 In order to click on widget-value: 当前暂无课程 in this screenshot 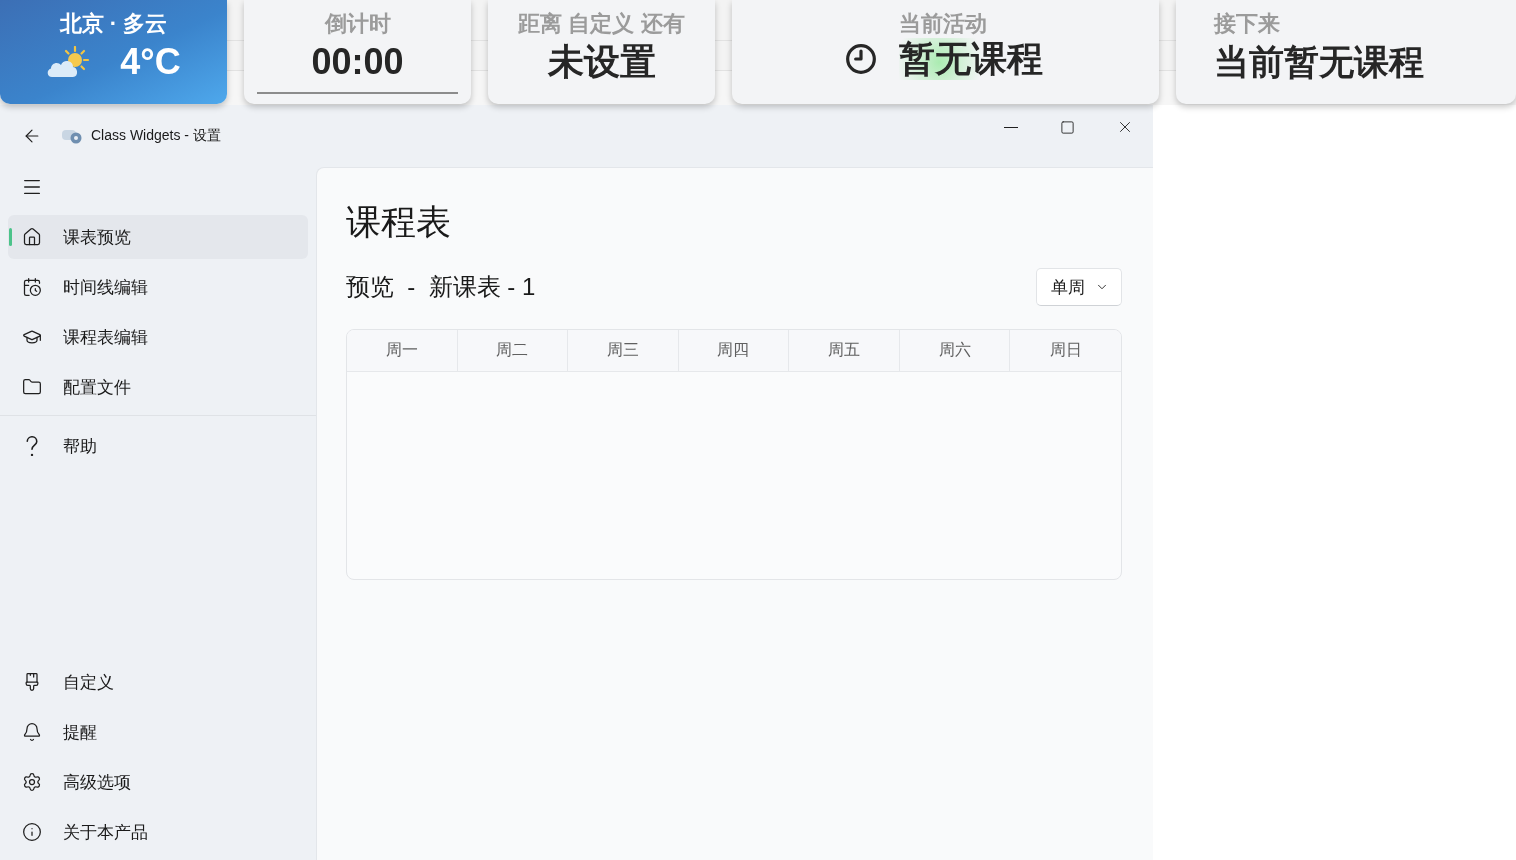, I will do `click(1319, 62)`.